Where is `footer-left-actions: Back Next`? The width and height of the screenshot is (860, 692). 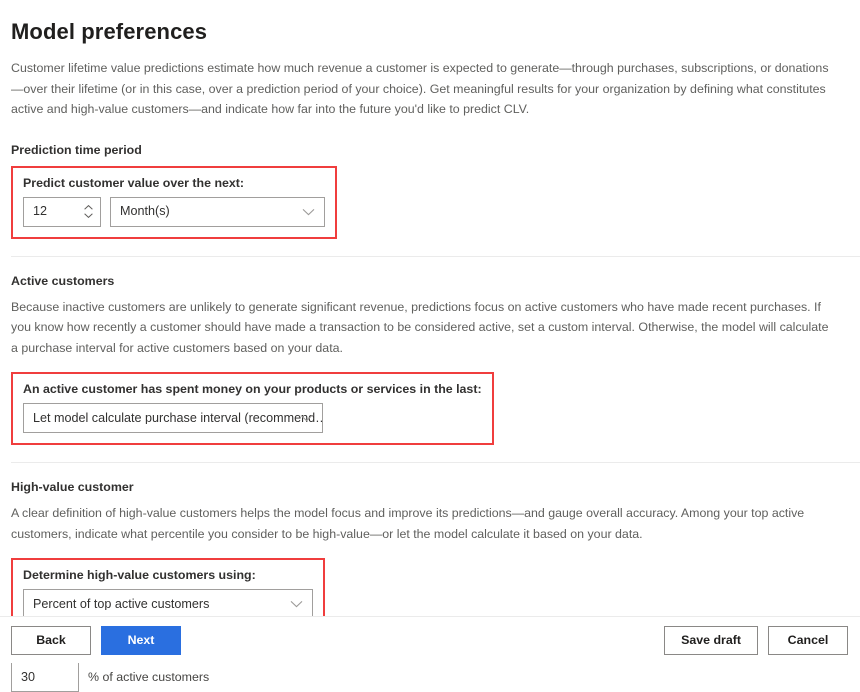
footer-left-actions: Back Next is located at coordinates (96, 640).